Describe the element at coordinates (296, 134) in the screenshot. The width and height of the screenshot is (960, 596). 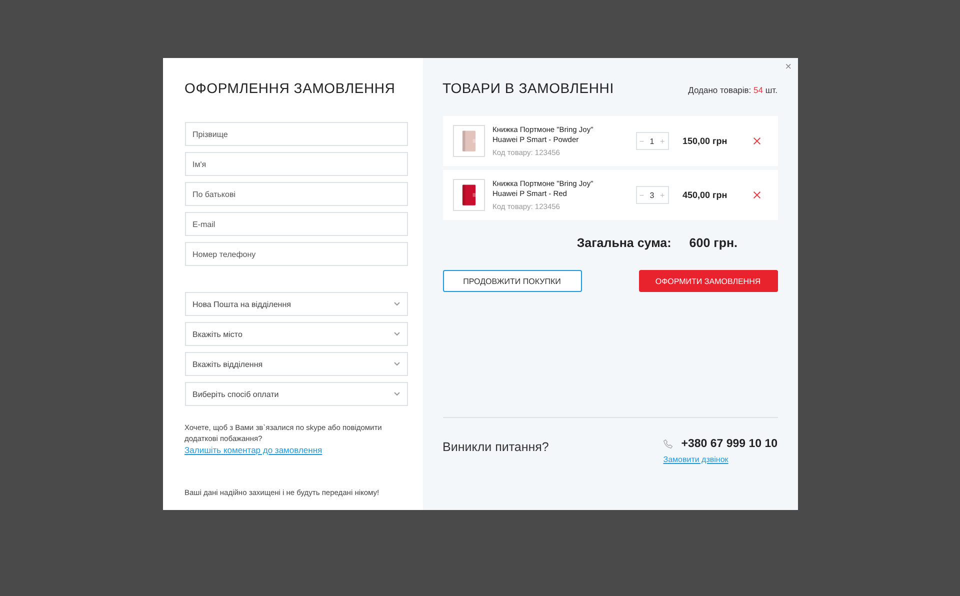
I see `input-field: Прізвище` at that location.